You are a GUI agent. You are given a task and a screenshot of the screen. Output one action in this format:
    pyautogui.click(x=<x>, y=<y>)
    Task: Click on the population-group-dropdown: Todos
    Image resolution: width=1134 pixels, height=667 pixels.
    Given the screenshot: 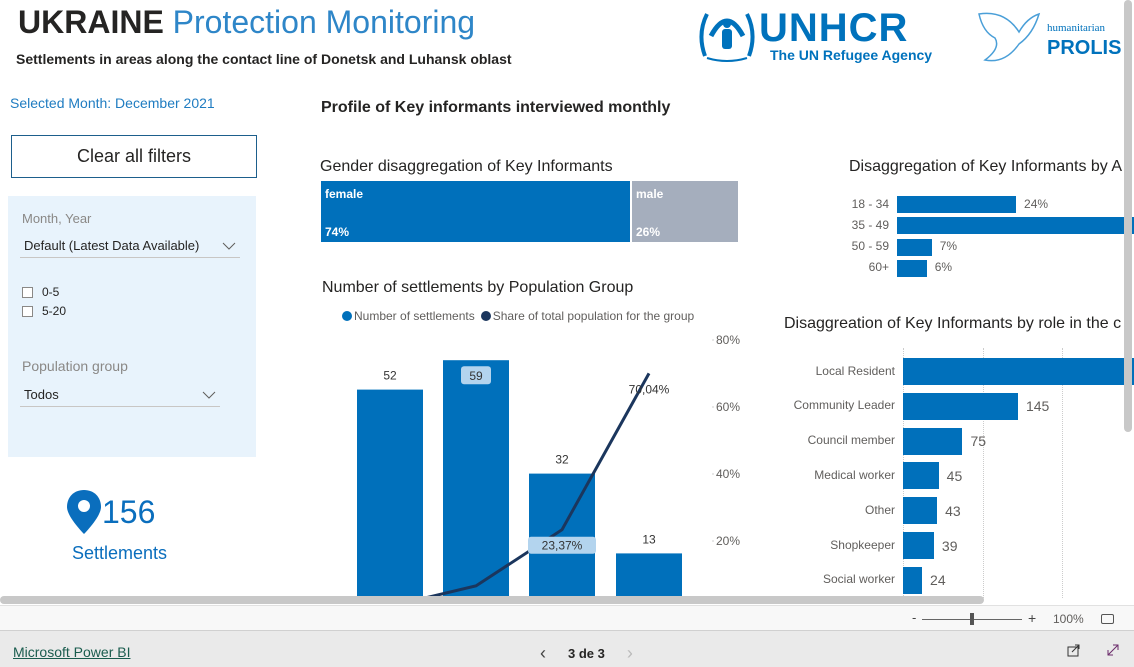 What is the action you would take?
    pyautogui.click(x=120, y=395)
    